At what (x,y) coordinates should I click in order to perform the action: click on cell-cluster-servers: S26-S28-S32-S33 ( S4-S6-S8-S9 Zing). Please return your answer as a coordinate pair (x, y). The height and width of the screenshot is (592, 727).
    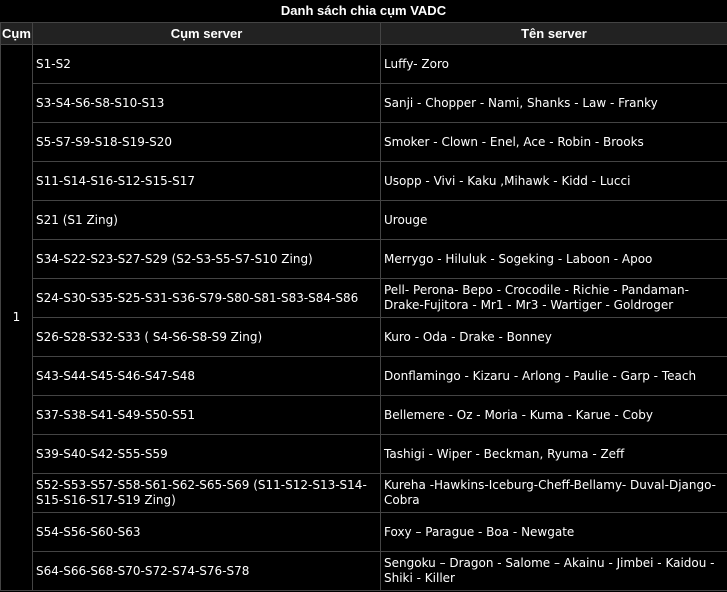
    Looking at the image, I should click on (206, 337).